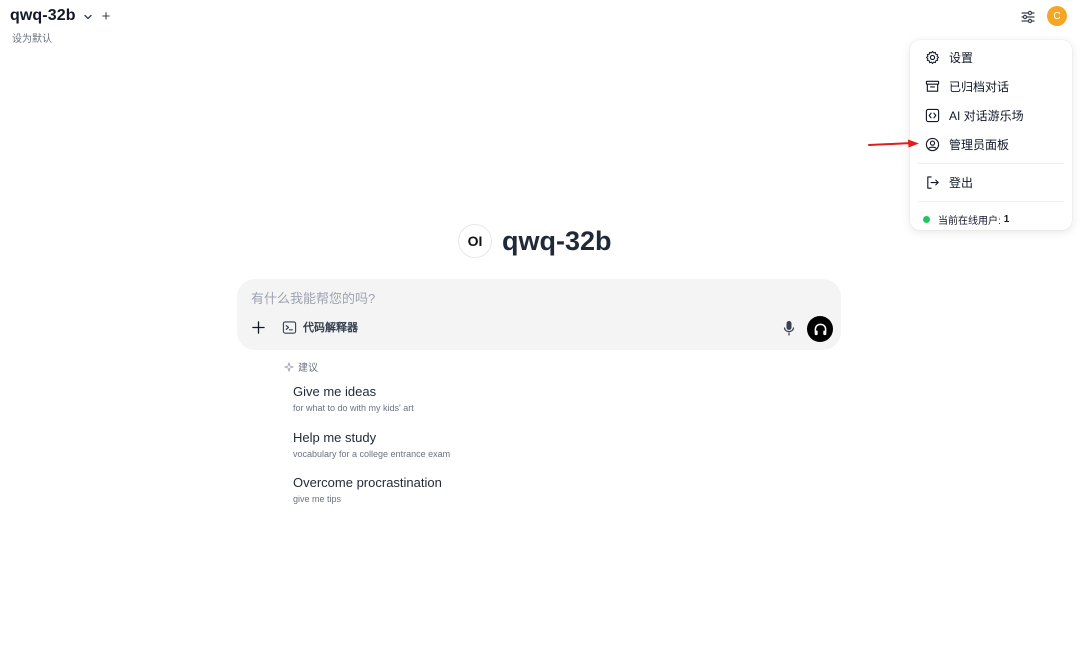 The width and height of the screenshot is (1080, 647). Describe the element at coordinates (932, 87) in the screenshot. I see `archive-icon` at that location.